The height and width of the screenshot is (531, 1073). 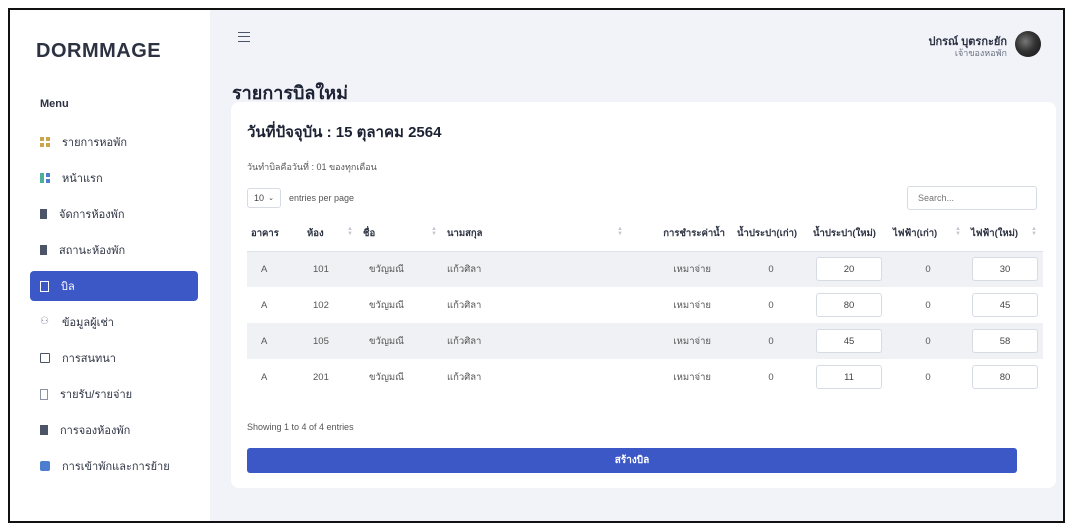 What do you see at coordinates (110, 178) in the screenshot?
I see `sidebar-item-home: หน้าแรก` at bounding box center [110, 178].